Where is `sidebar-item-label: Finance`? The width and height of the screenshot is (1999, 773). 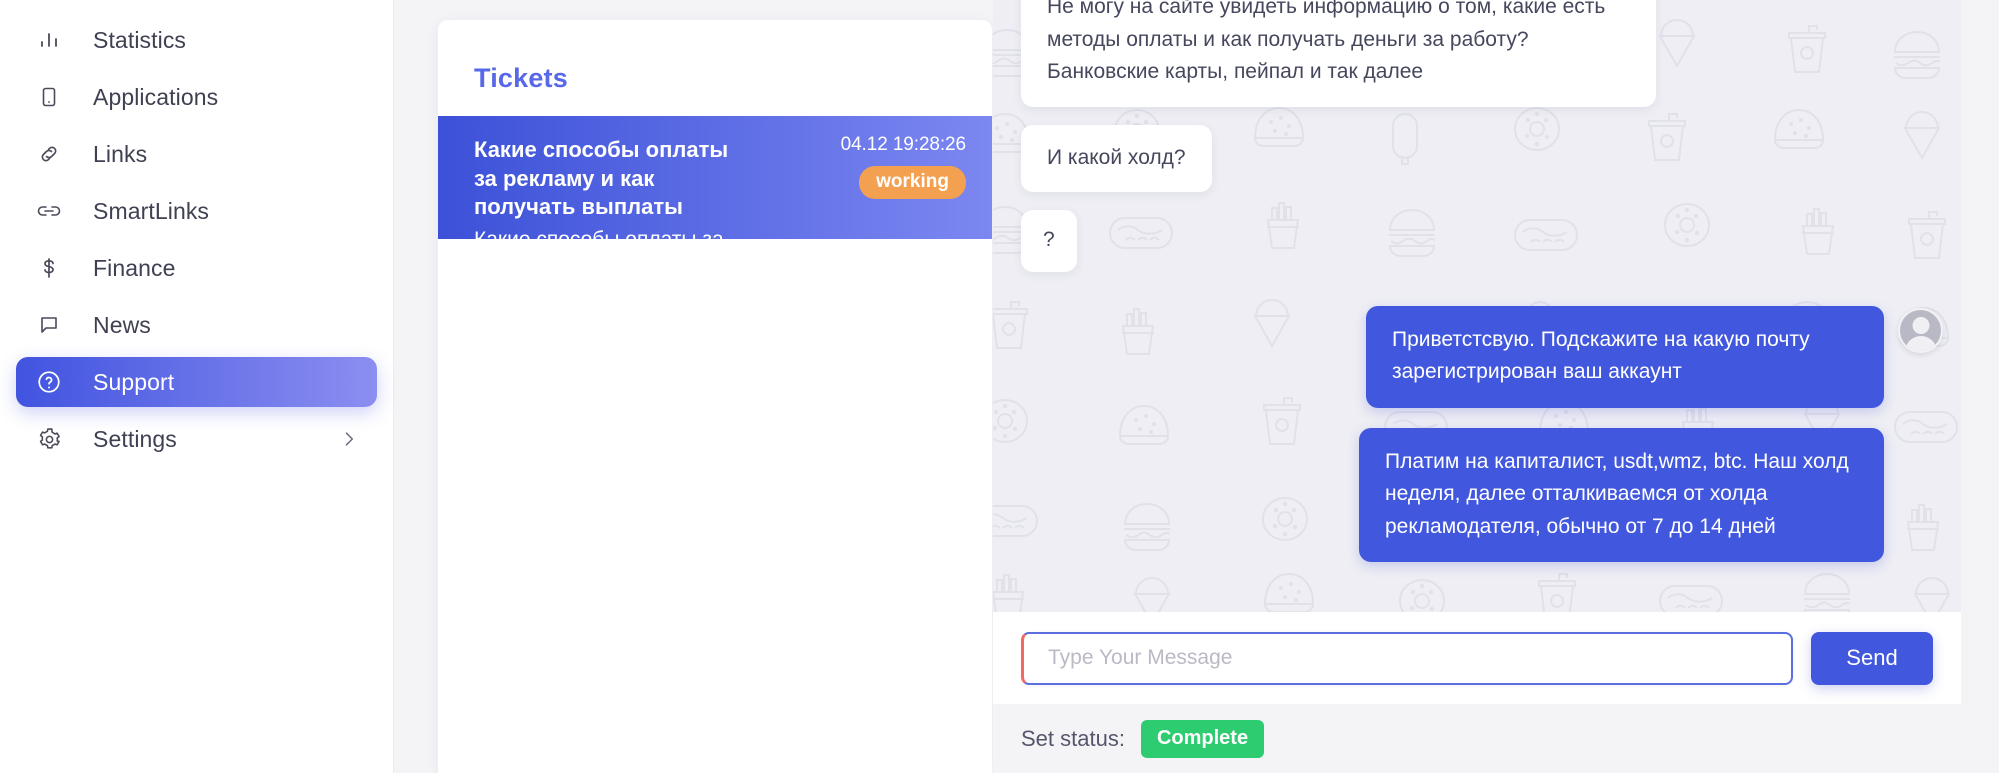 sidebar-item-label: Finance is located at coordinates (134, 267).